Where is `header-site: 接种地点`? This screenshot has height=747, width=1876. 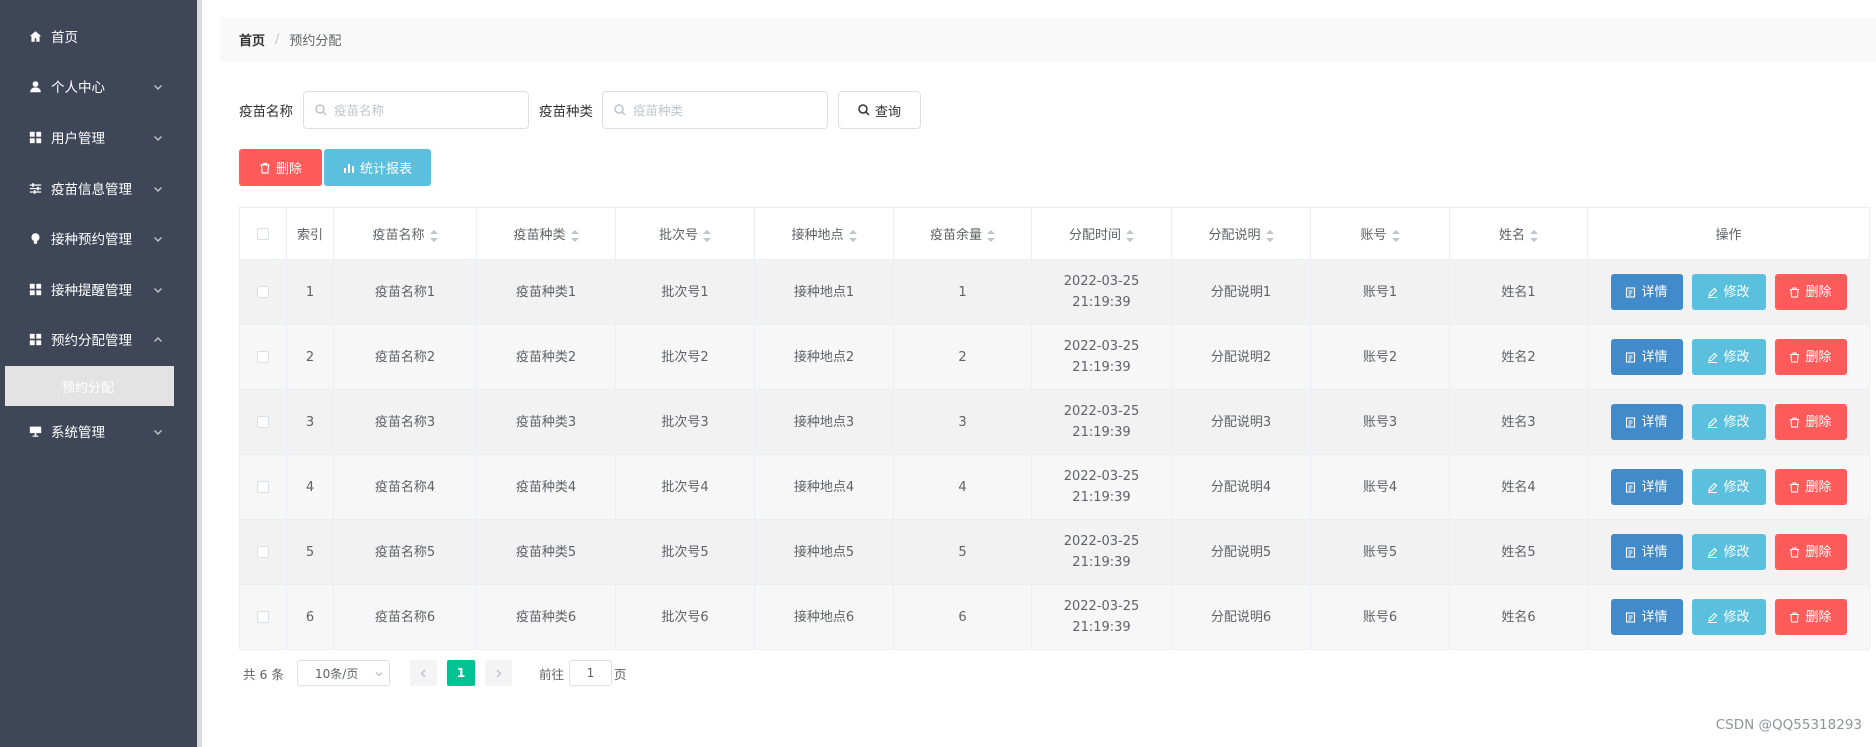
header-site: 接种地点 is located at coordinates (824, 233).